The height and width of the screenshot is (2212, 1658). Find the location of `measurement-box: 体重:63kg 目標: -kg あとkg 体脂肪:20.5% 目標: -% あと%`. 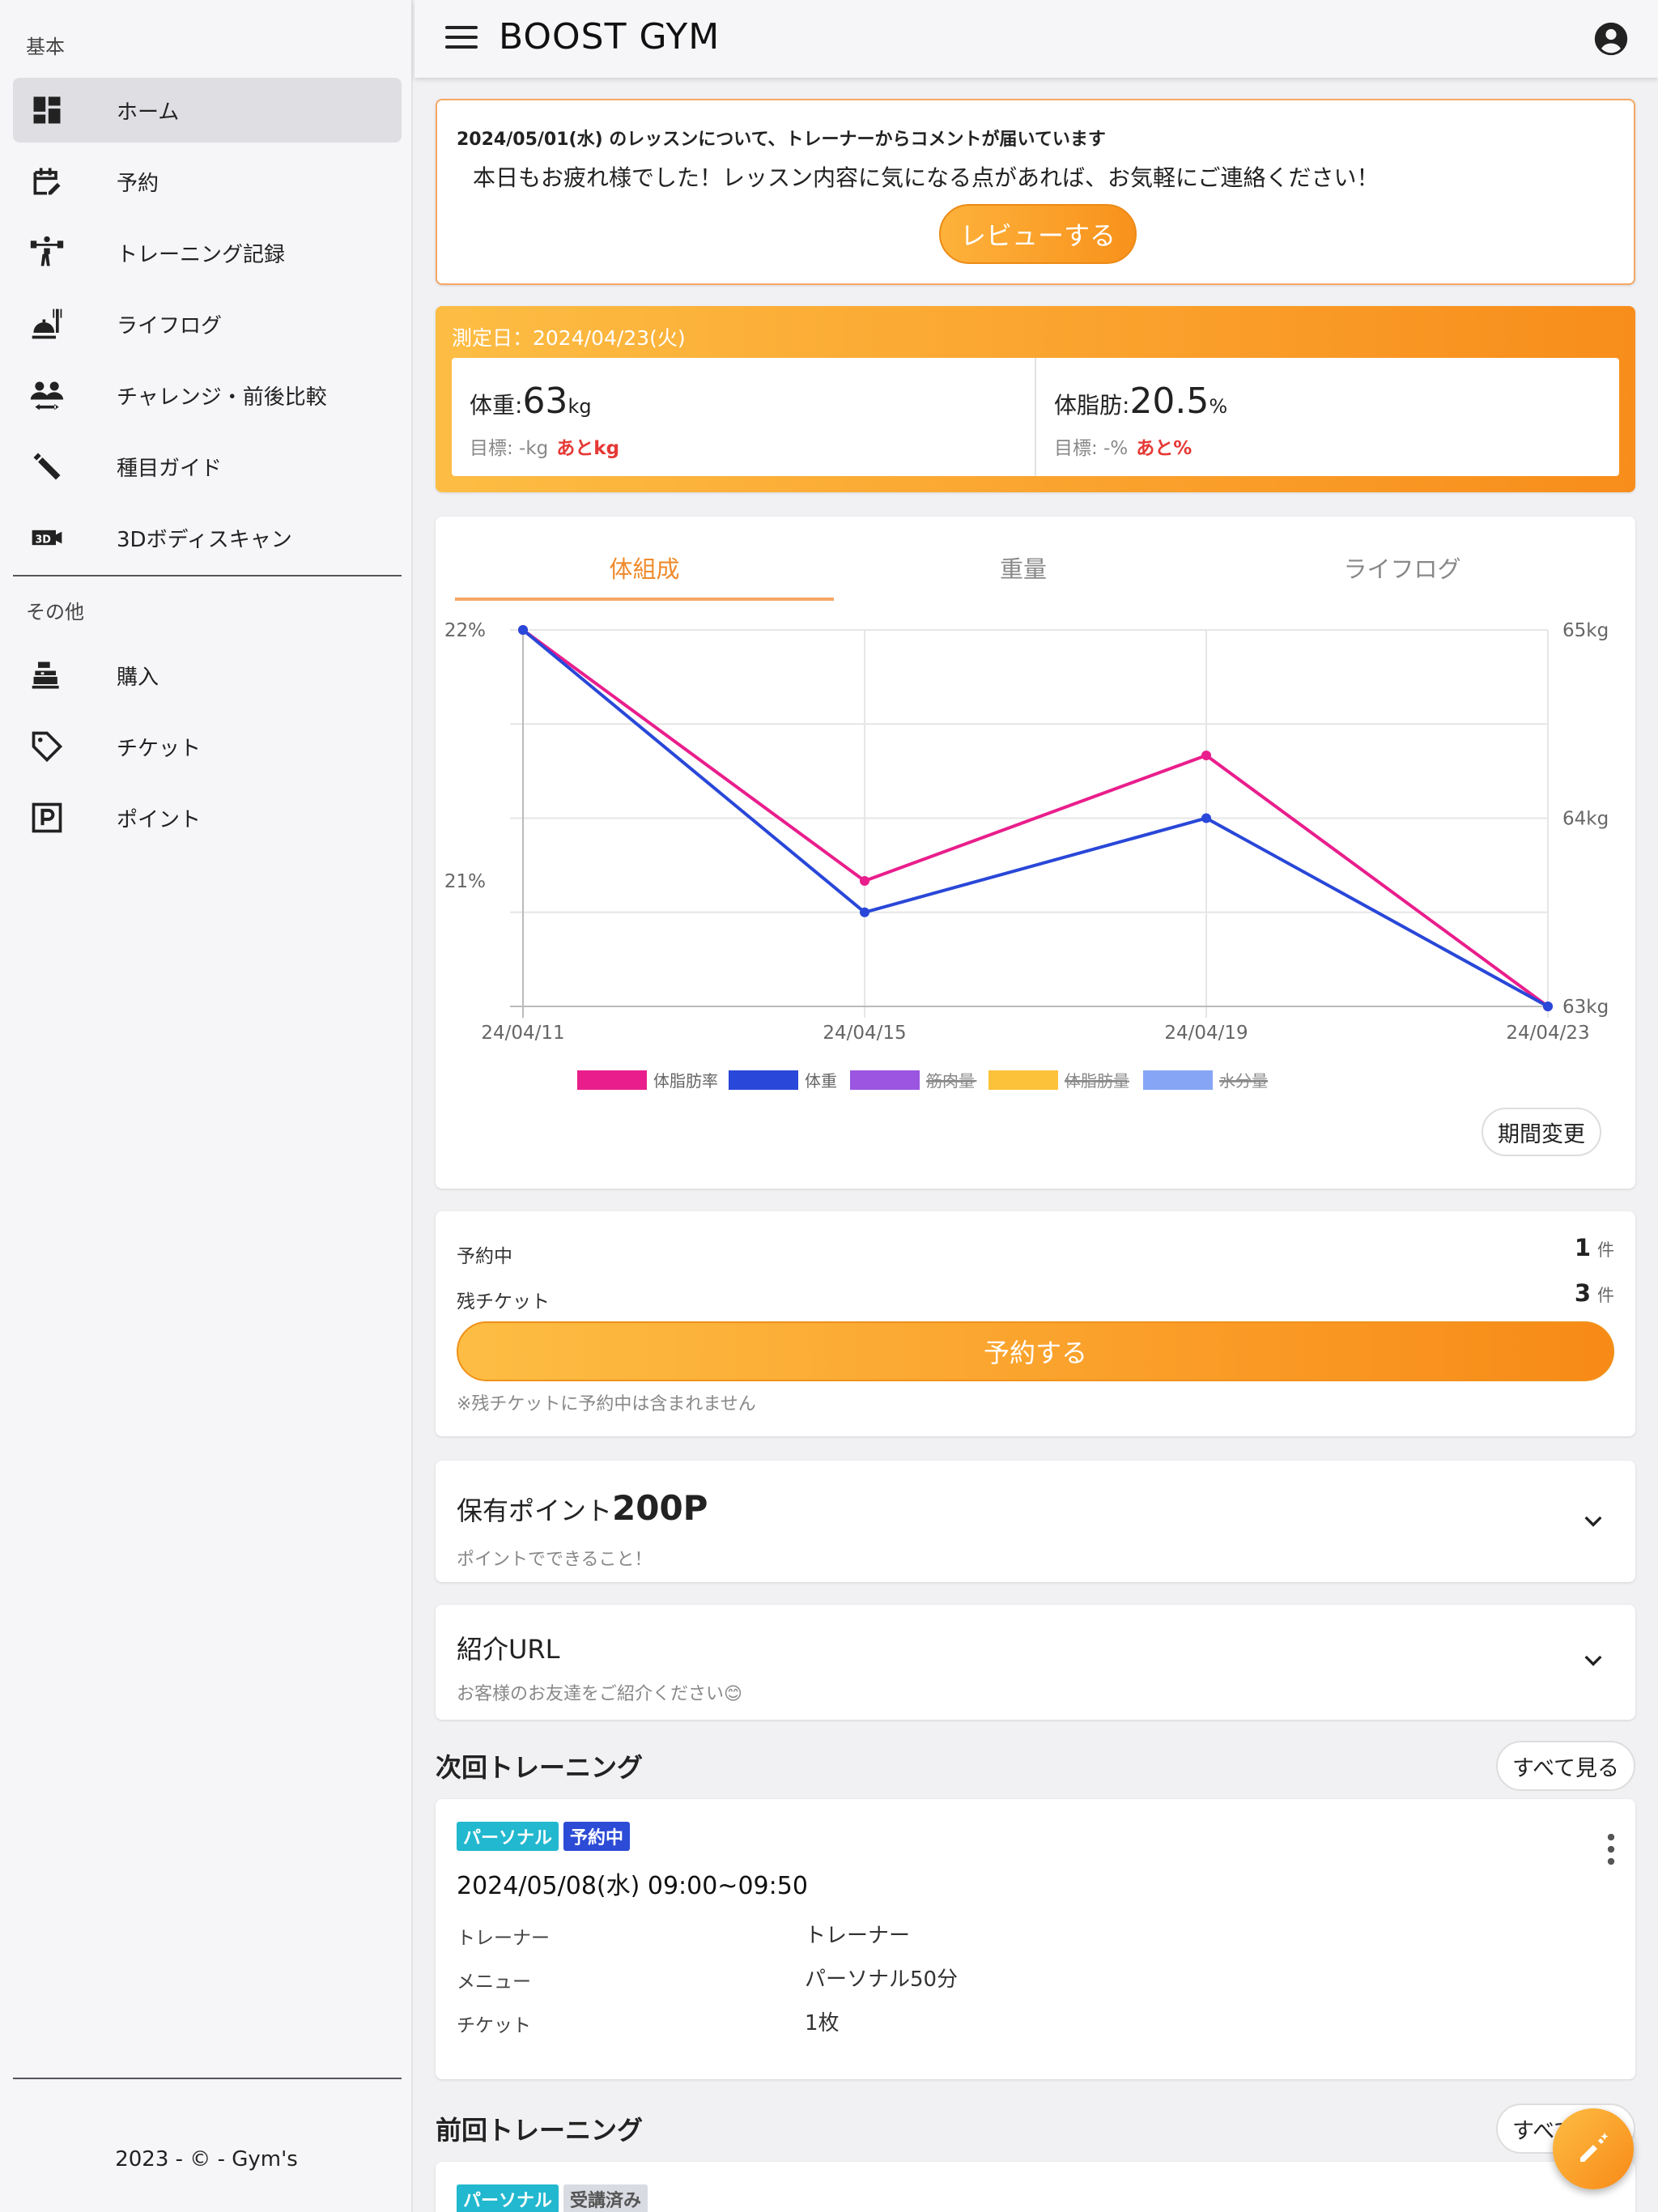

measurement-box: 体重:63kg 目標: -kg あとkg 体脂肪:20.5% 目標: -% あと% is located at coordinates (1035, 417).